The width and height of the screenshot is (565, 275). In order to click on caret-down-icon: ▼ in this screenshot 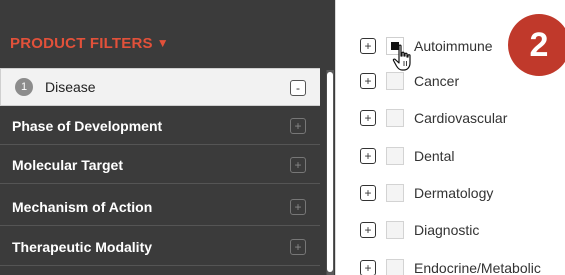, I will do `click(162, 43)`.